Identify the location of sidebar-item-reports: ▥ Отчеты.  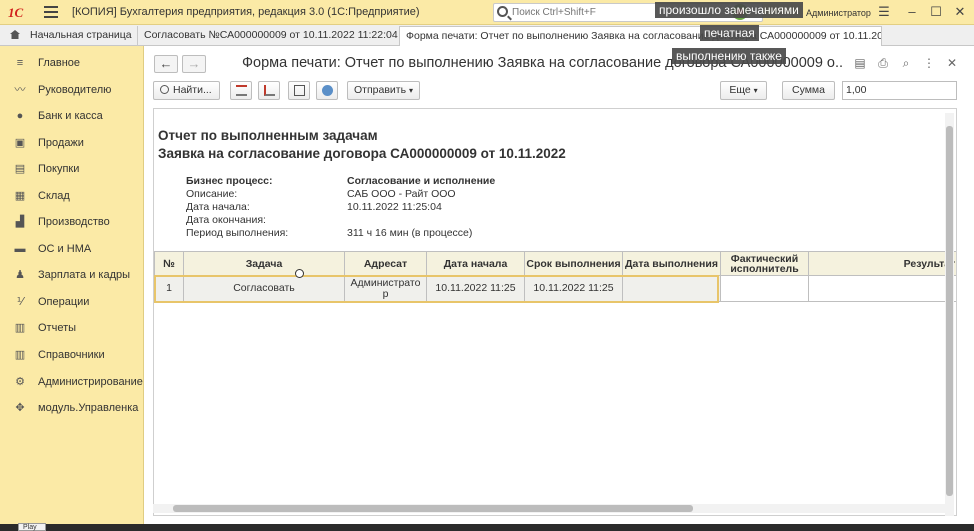
(72, 328).